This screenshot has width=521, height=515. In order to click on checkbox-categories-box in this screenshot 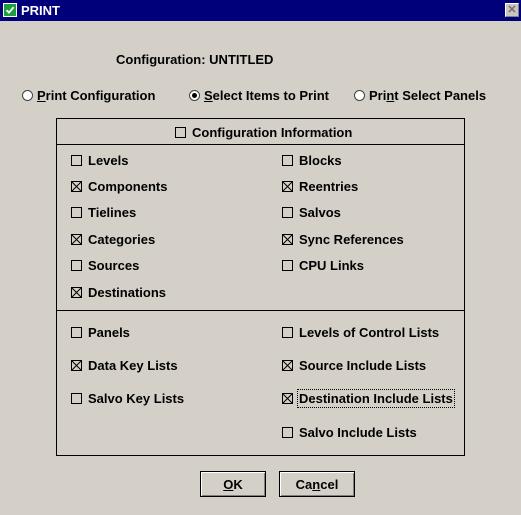, I will do `click(76, 239)`.